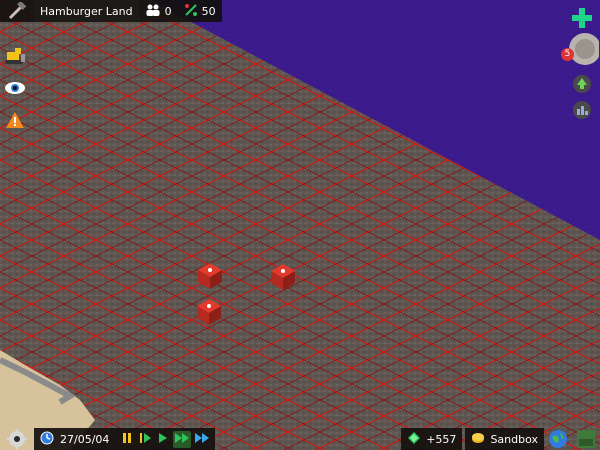 The width and height of the screenshot is (600, 450). I want to click on money-value: 50, so click(208, 11).